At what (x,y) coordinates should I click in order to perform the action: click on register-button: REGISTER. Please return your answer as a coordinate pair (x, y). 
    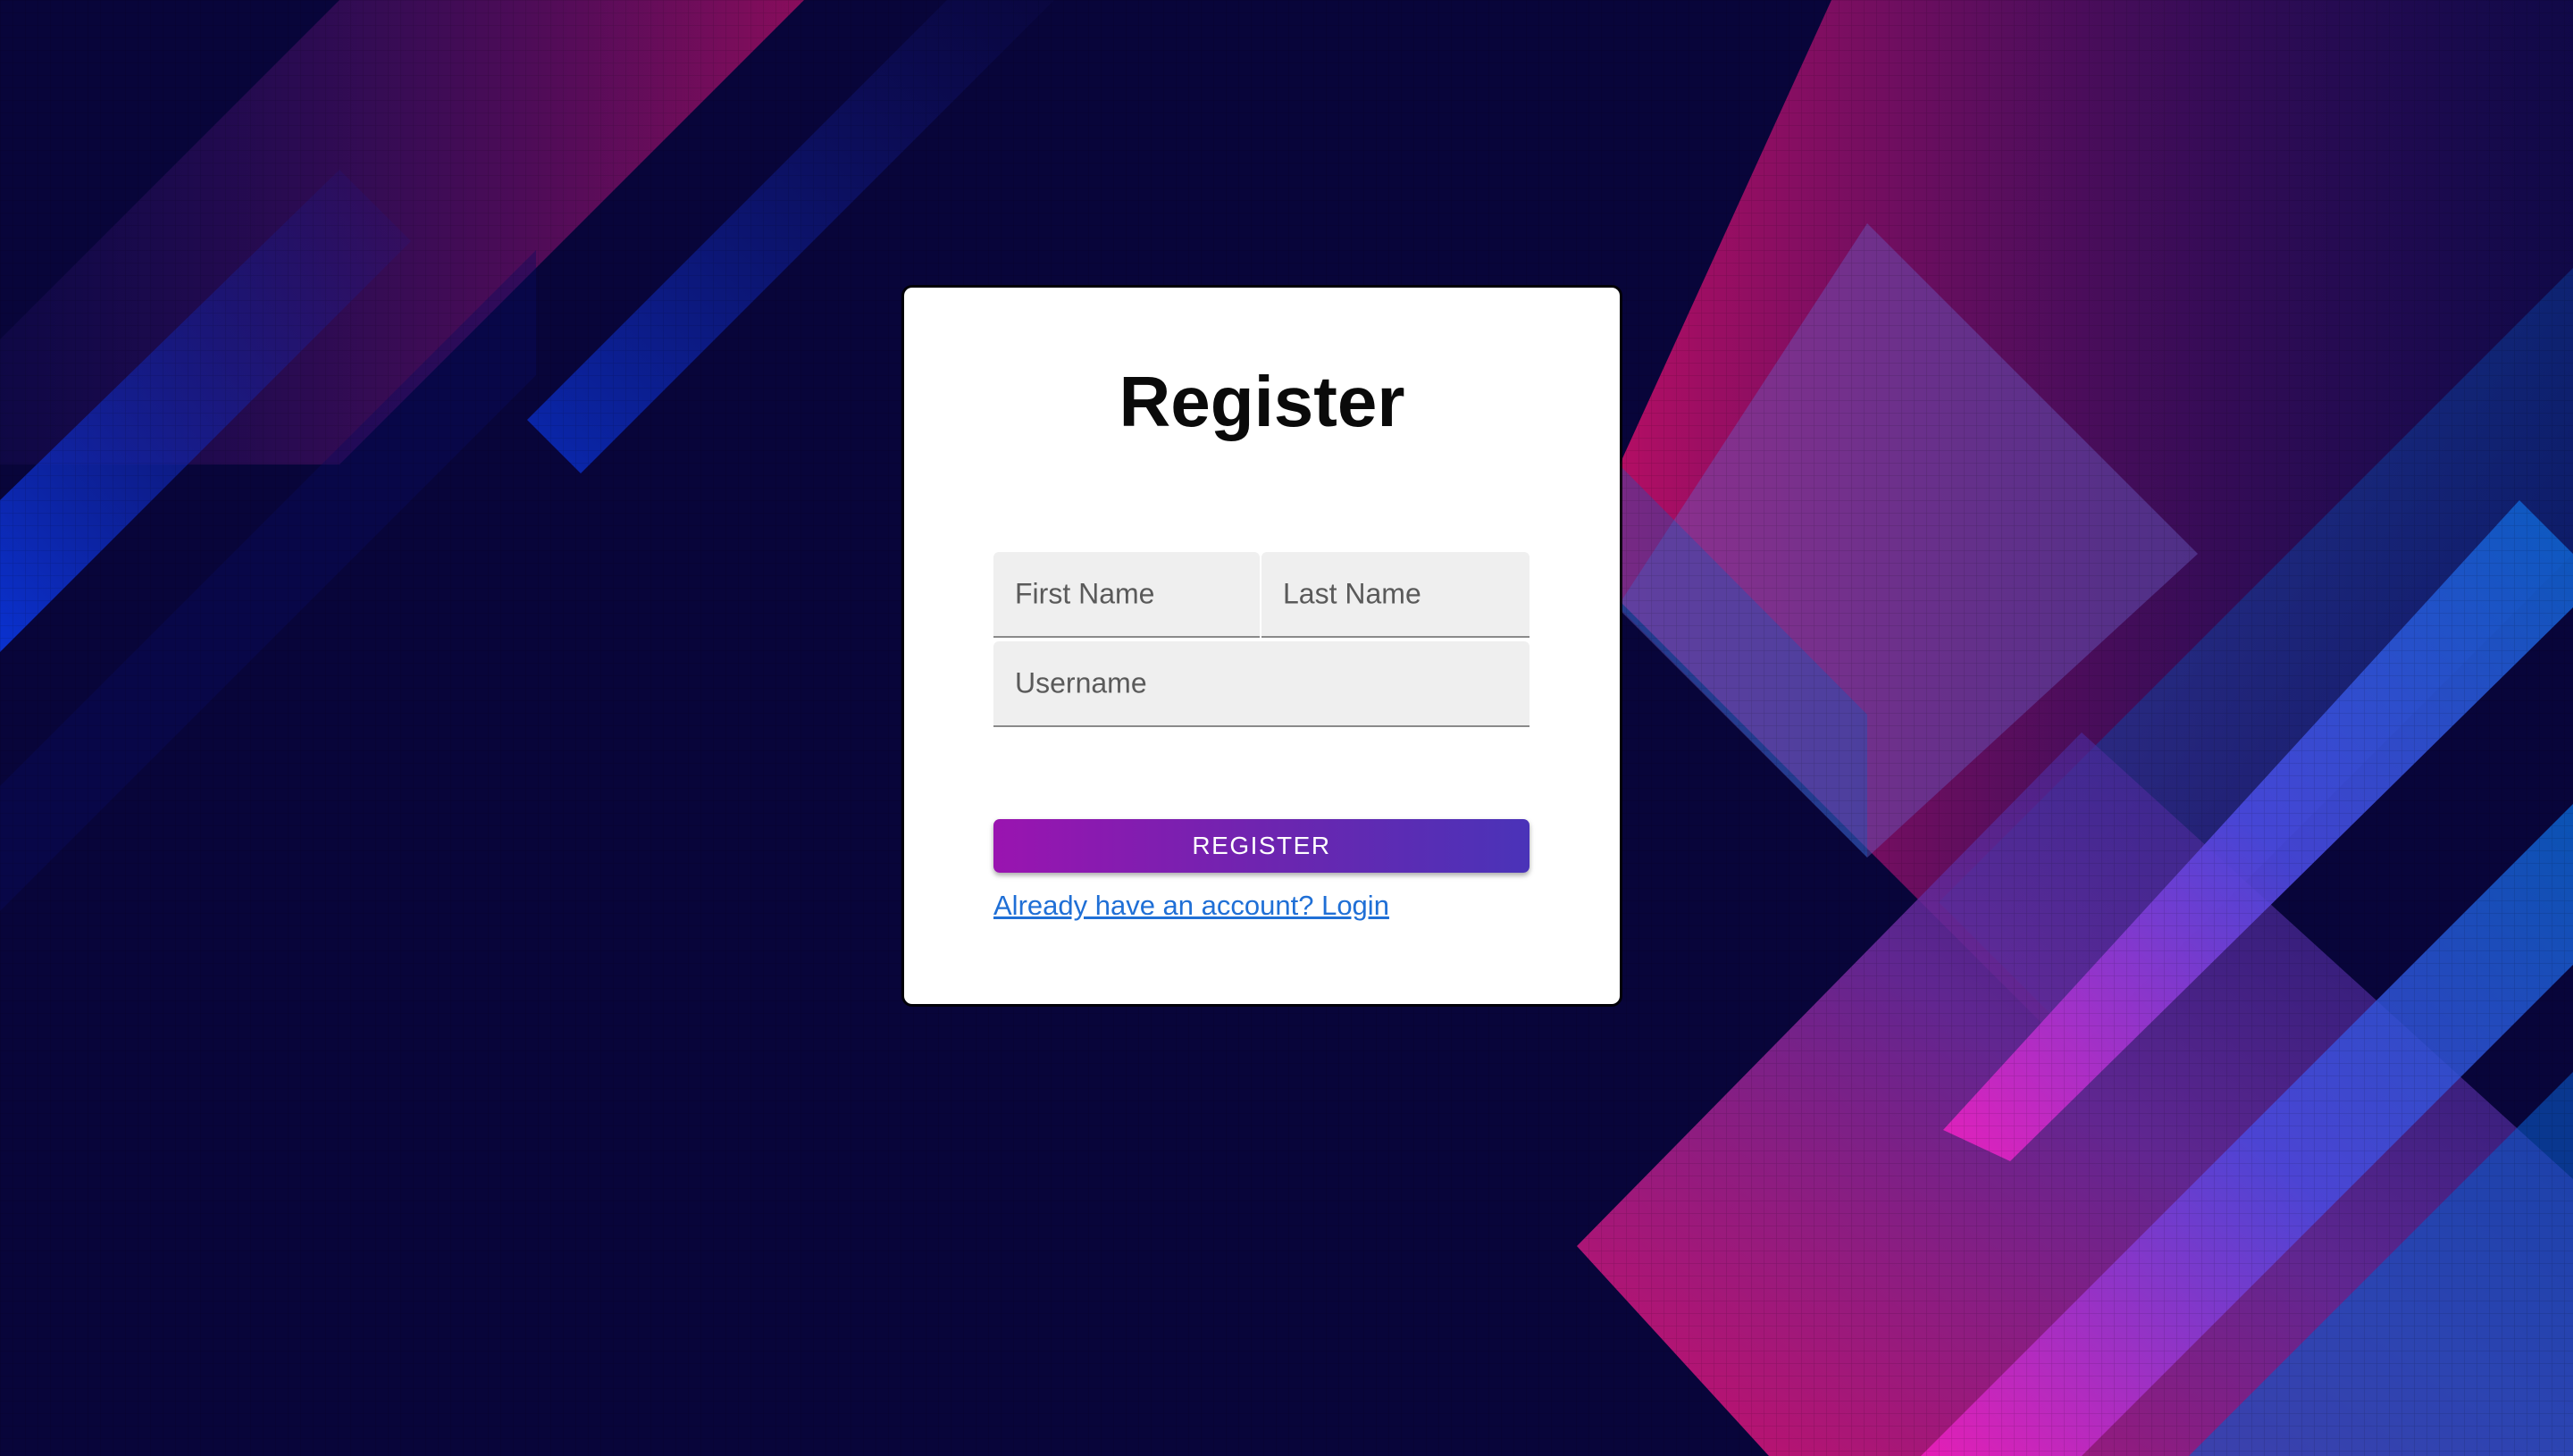
    Looking at the image, I should click on (1261, 846).